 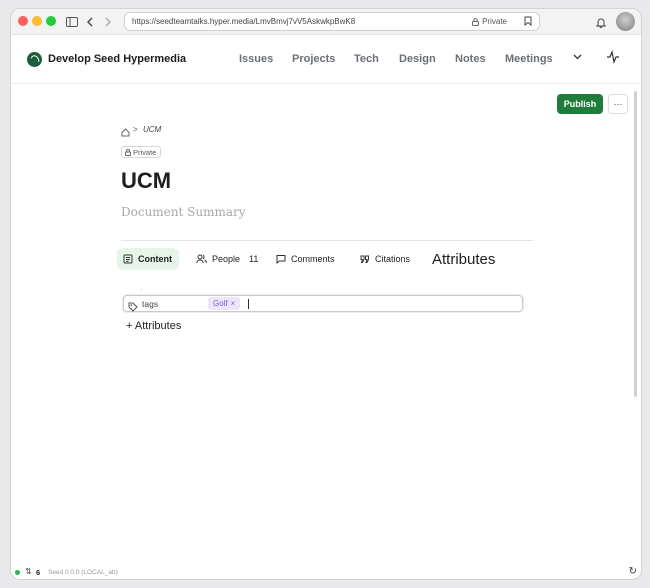 I want to click on zoom-window-button, so click(x=51, y=21).